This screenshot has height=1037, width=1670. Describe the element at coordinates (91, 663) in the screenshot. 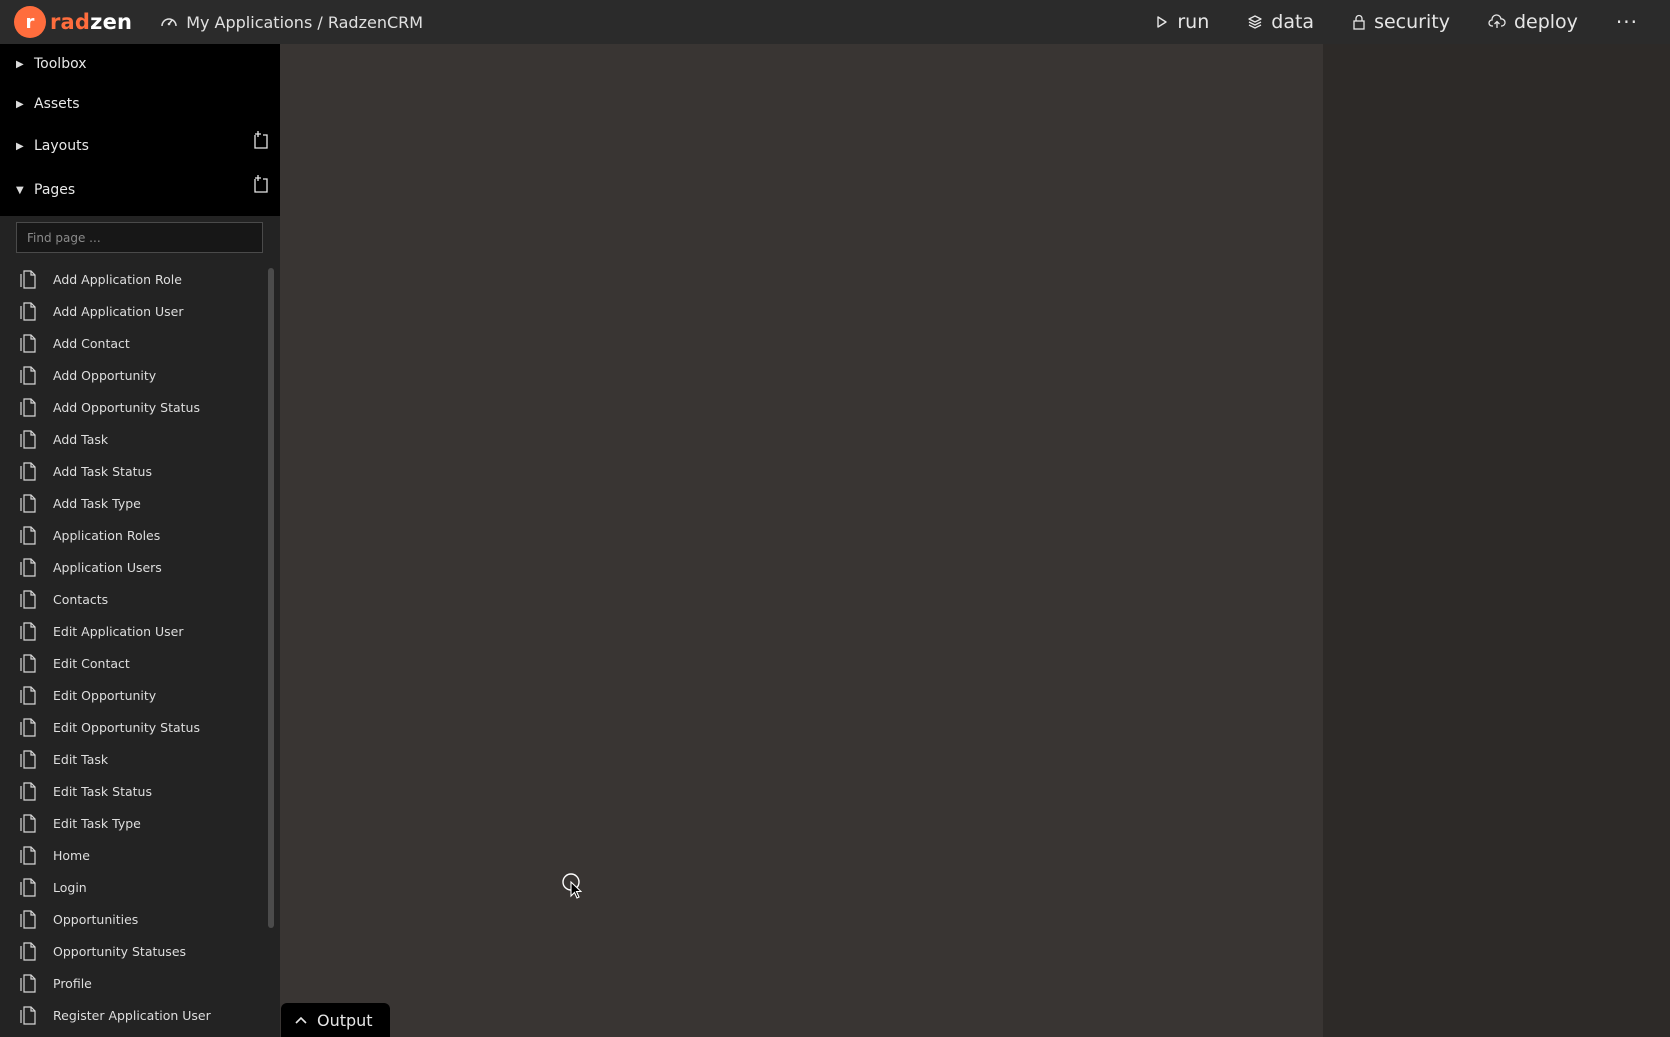

I see `page-item-label: Edit Contact` at that location.